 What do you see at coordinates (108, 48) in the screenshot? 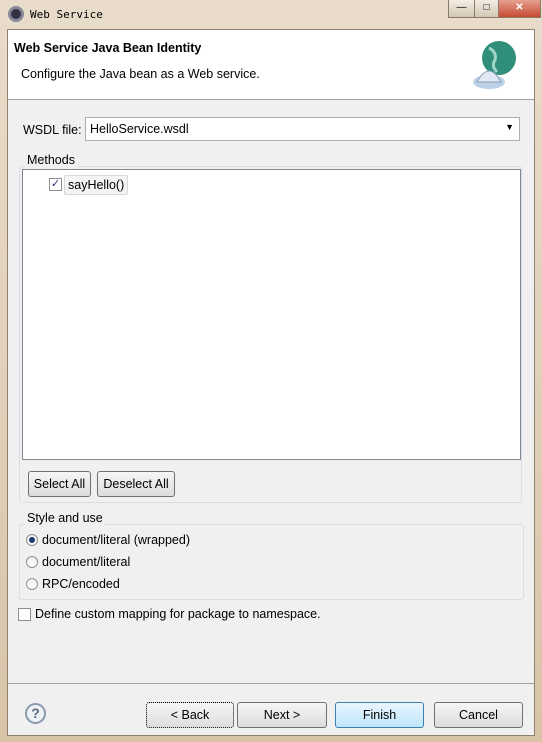
I see `page-title: Web Service Java Bean Identity` at bounding box center [108, 48].